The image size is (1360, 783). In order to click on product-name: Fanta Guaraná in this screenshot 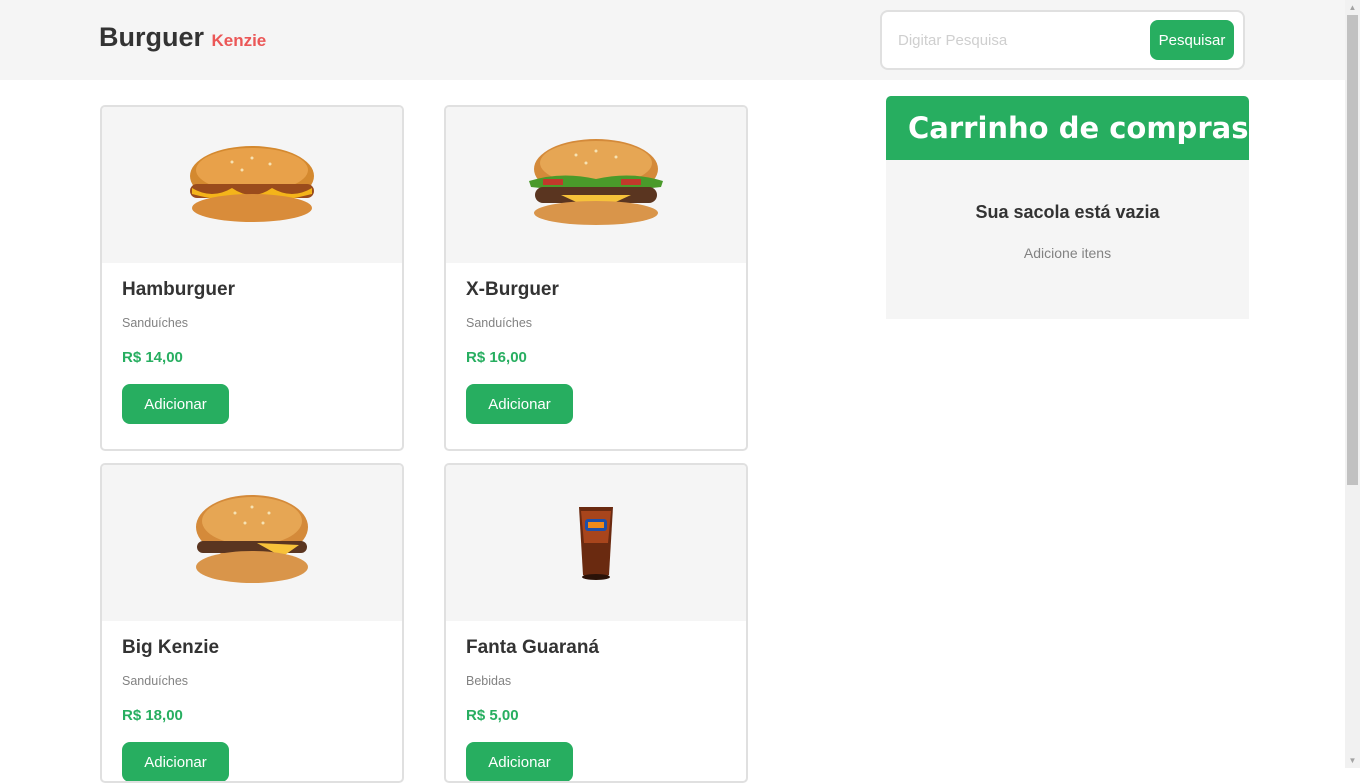, I will do `click(533, 647)`.